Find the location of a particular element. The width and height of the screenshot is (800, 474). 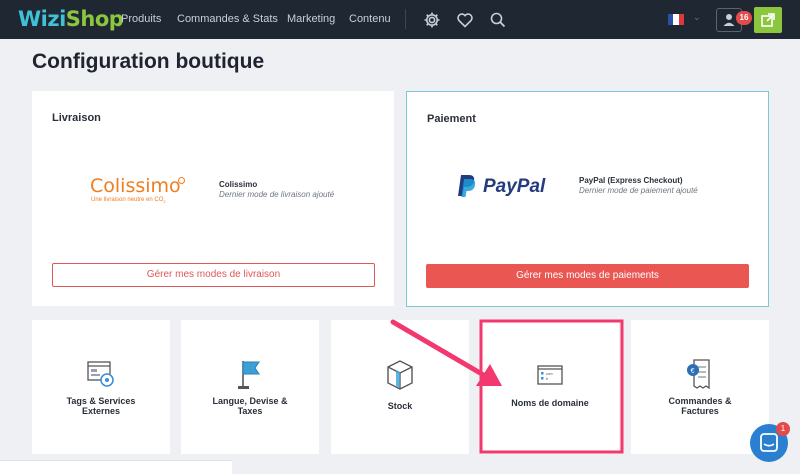

annotation-arrow-shaft is located at coordinates (440, 349).